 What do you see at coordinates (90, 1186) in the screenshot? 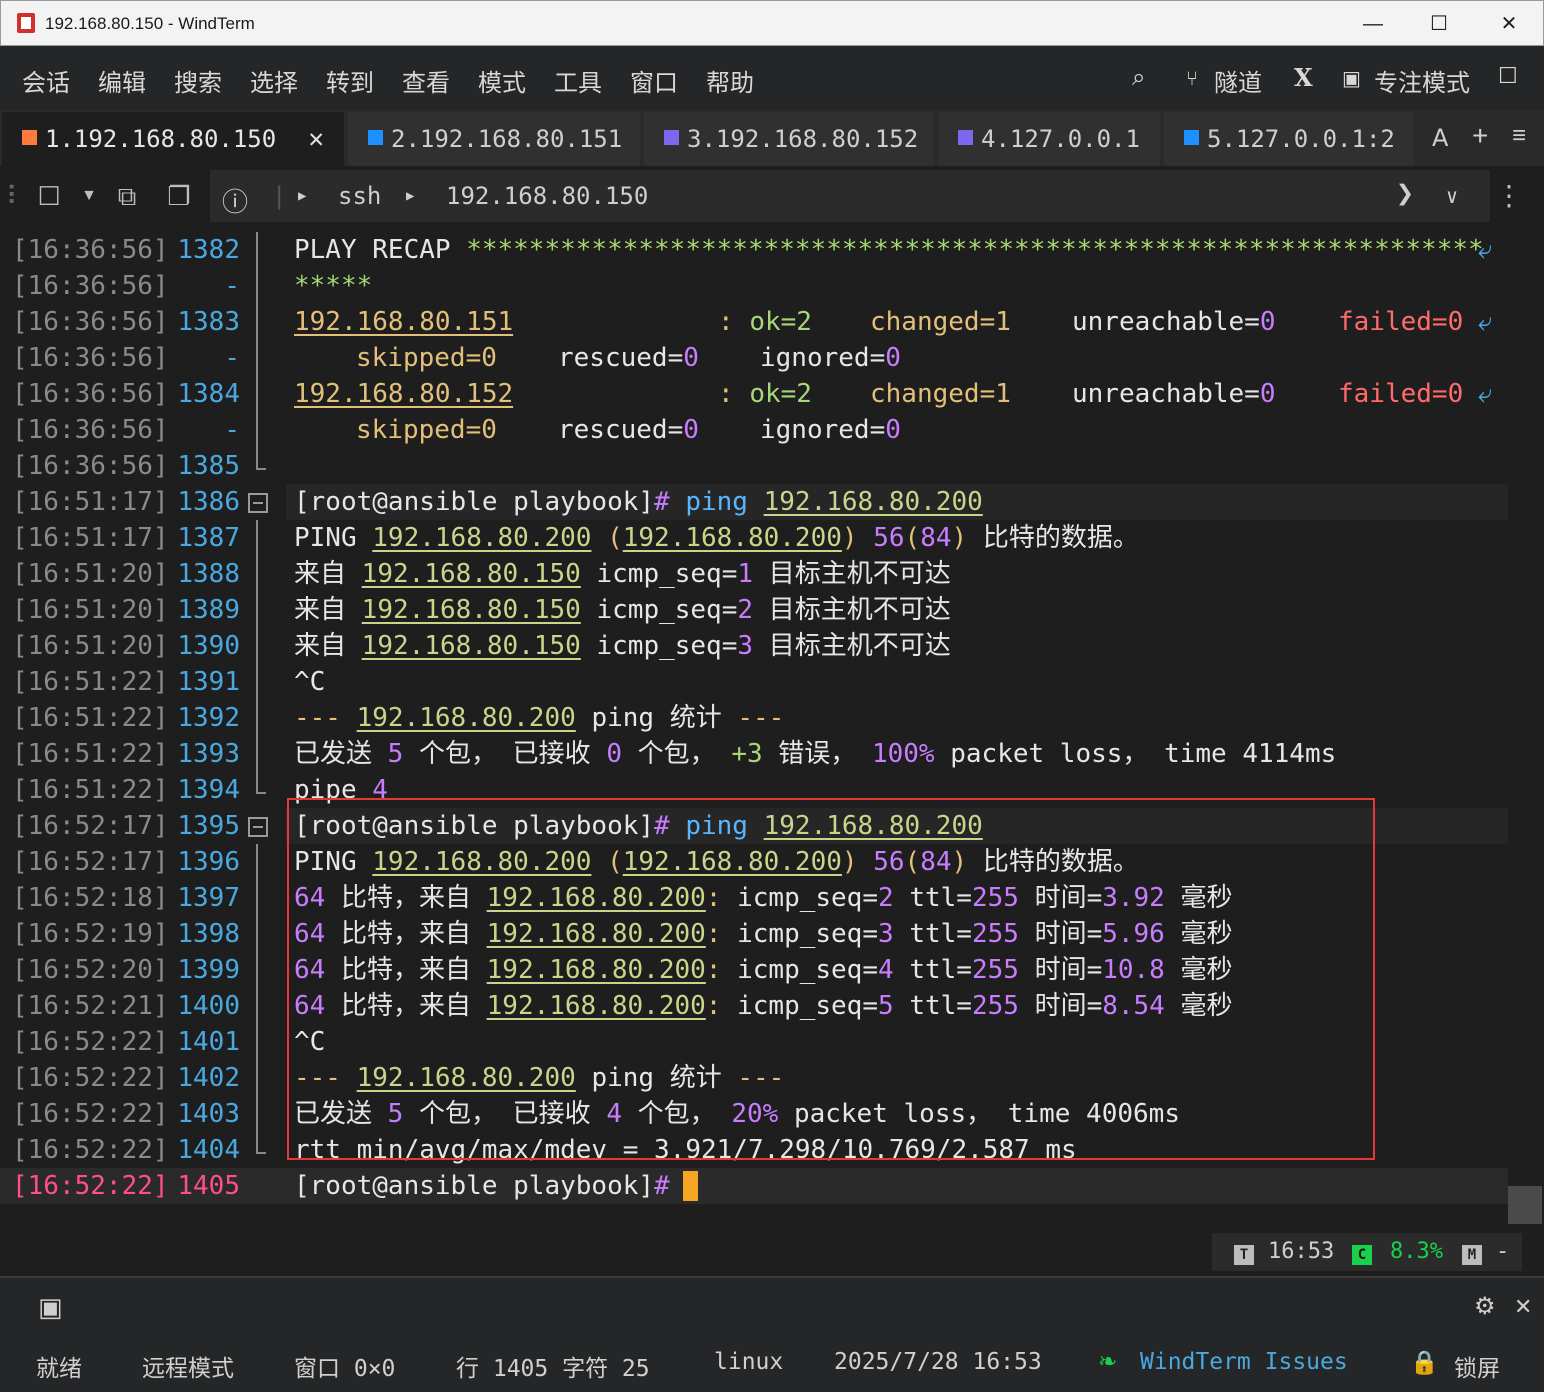
I see `timestamp: [16:52:22]` at bounding box center [90, 1186].